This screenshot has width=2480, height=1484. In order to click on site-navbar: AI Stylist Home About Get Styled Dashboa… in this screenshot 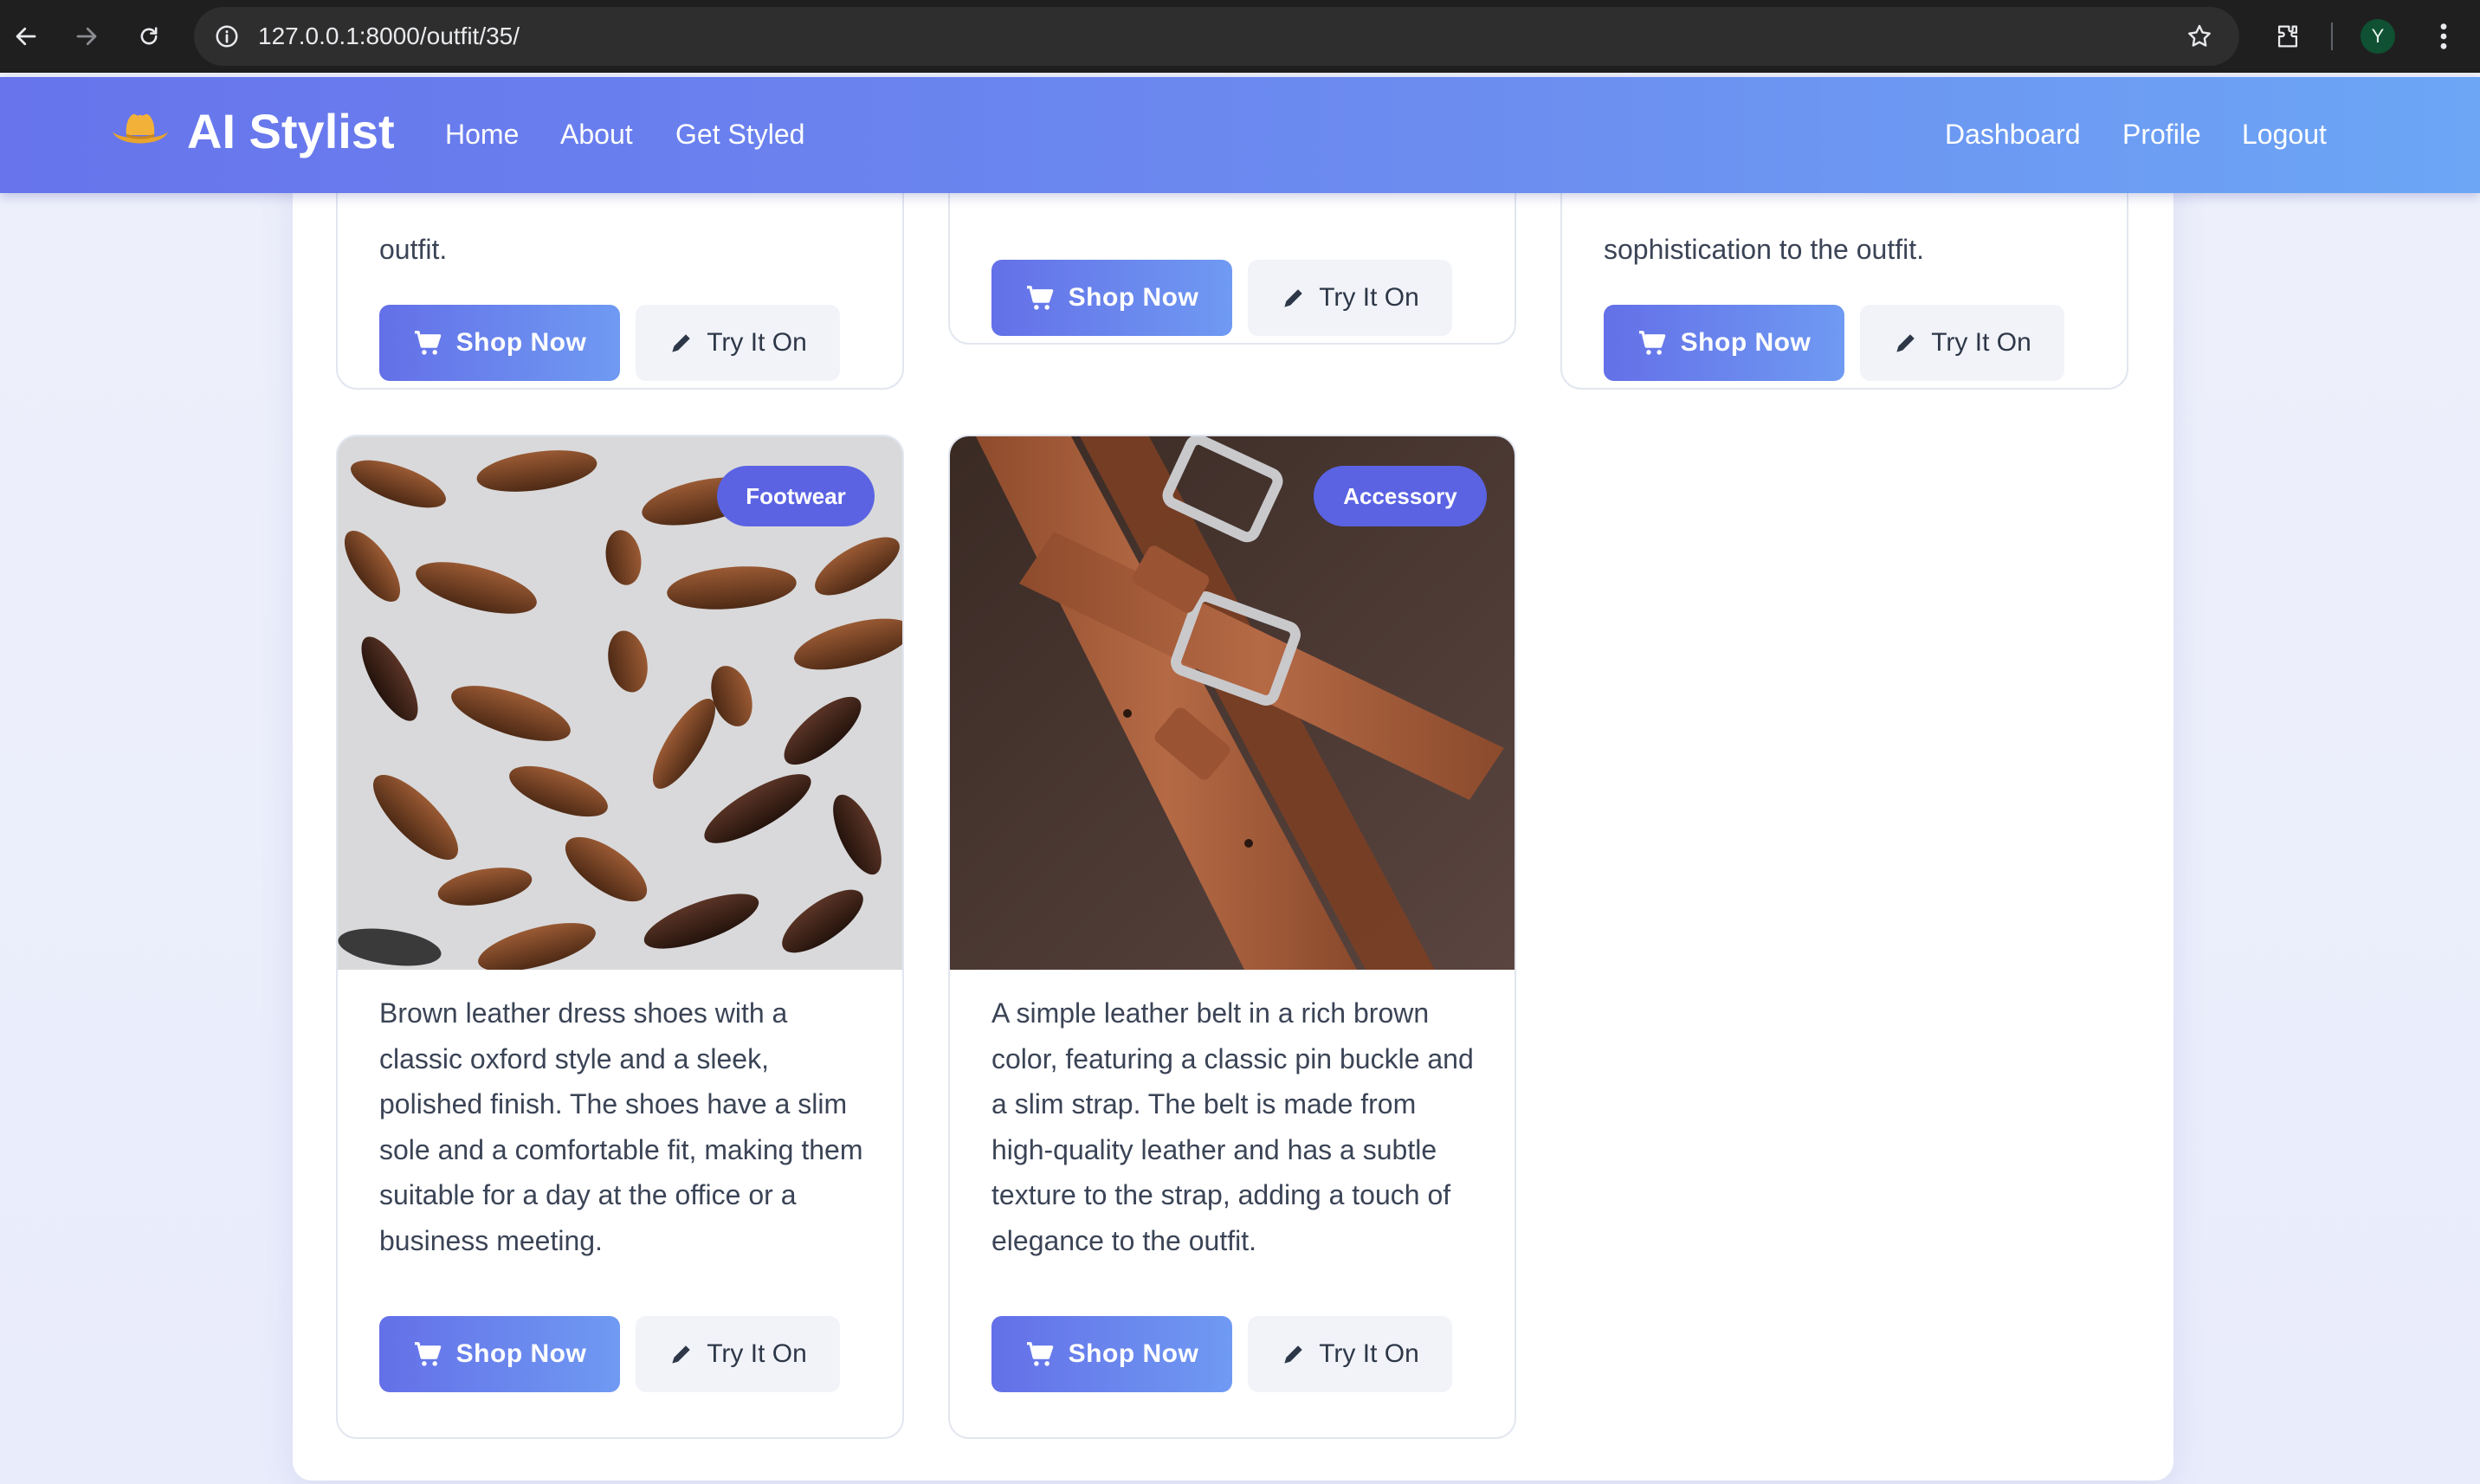, I will do `click(1240, 135)`.